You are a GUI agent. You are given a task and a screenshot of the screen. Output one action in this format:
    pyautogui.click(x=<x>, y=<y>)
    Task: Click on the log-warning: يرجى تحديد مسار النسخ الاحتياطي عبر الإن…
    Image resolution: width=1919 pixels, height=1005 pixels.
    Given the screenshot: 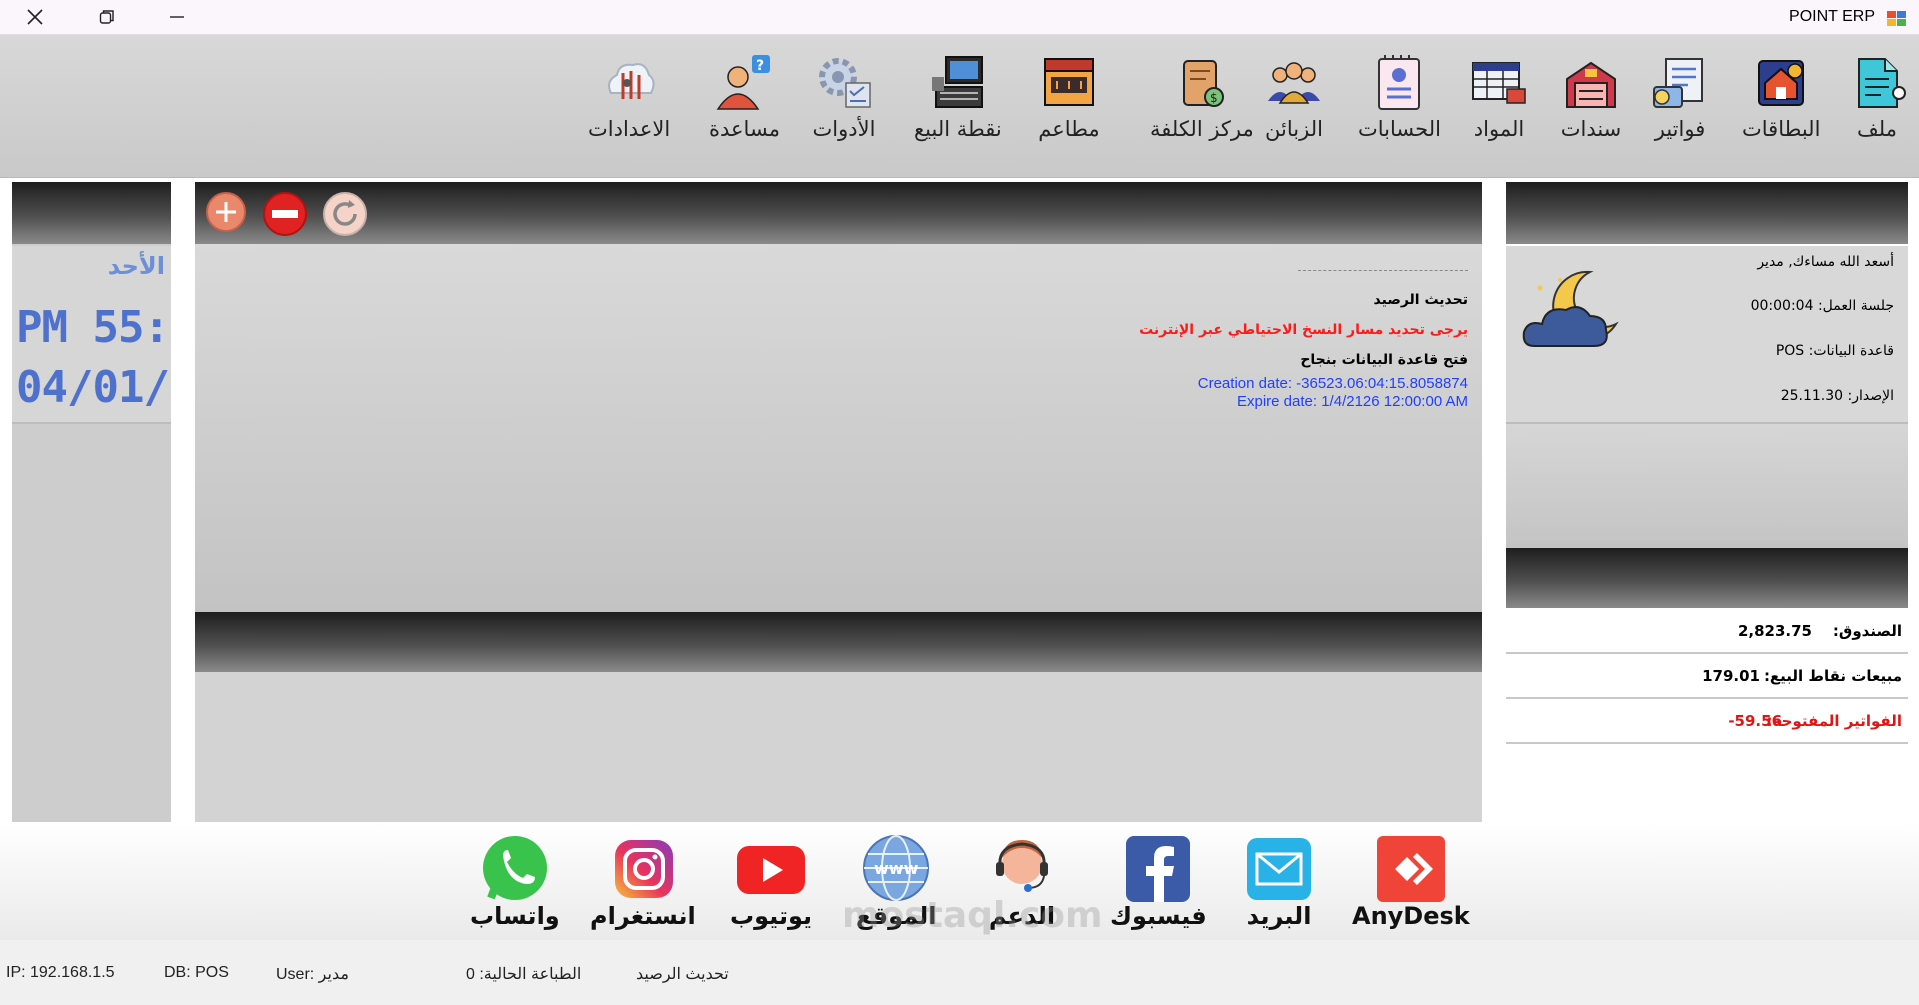 What is the action you would take?
    pyautogui.click(x=1303, y=330)
    